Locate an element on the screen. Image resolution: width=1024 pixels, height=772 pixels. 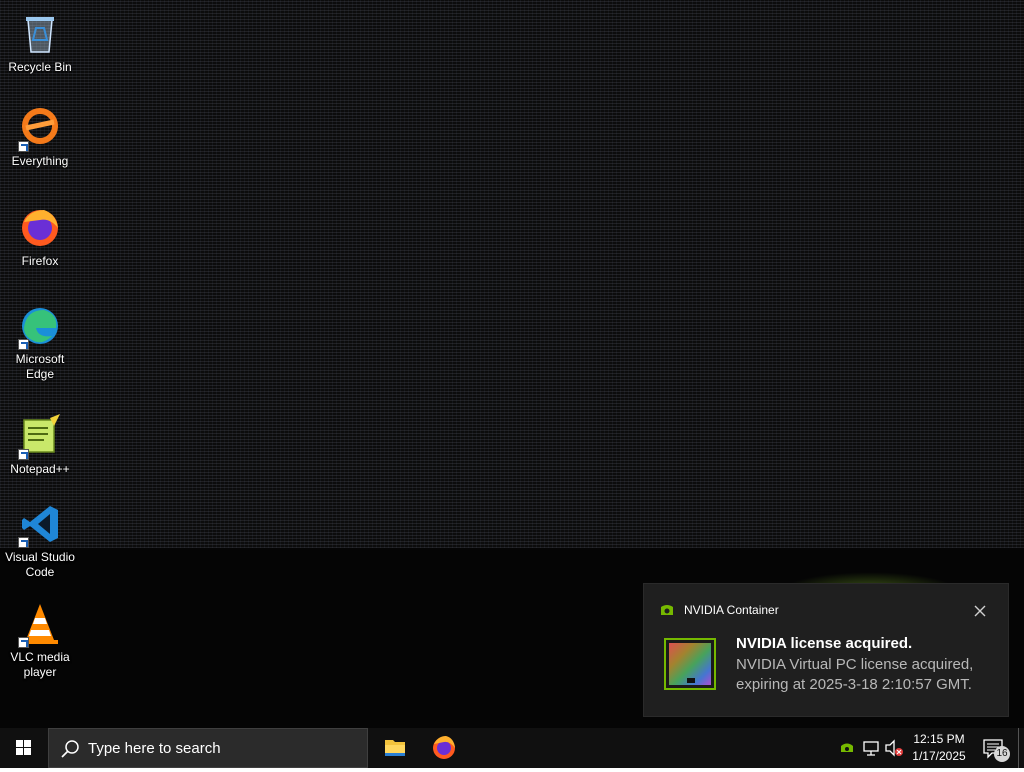
taskbar-file-explorer is located at coordinates (395, 748).